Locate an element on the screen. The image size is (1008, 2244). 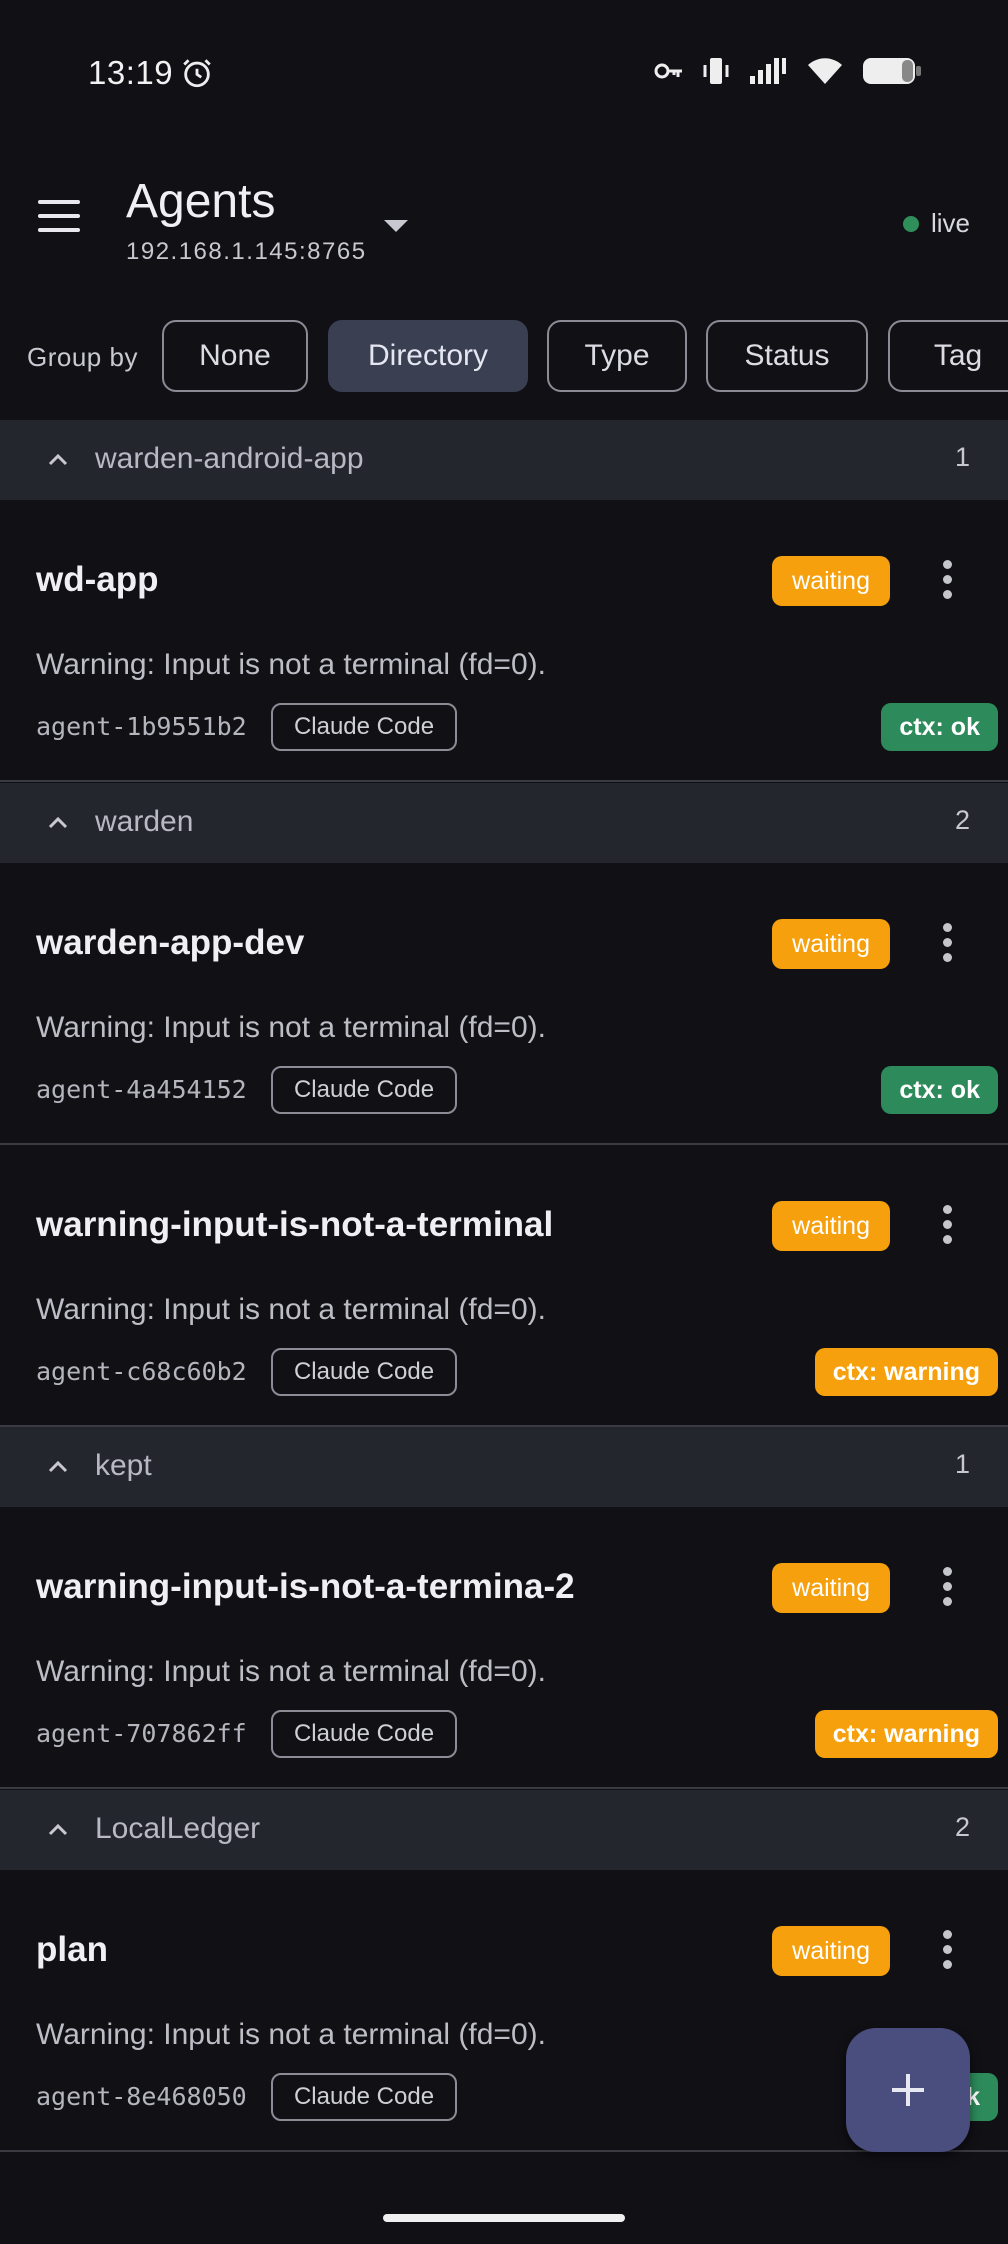
agent-id: agent-1b9551b2 is located at coordinates (141, 726).